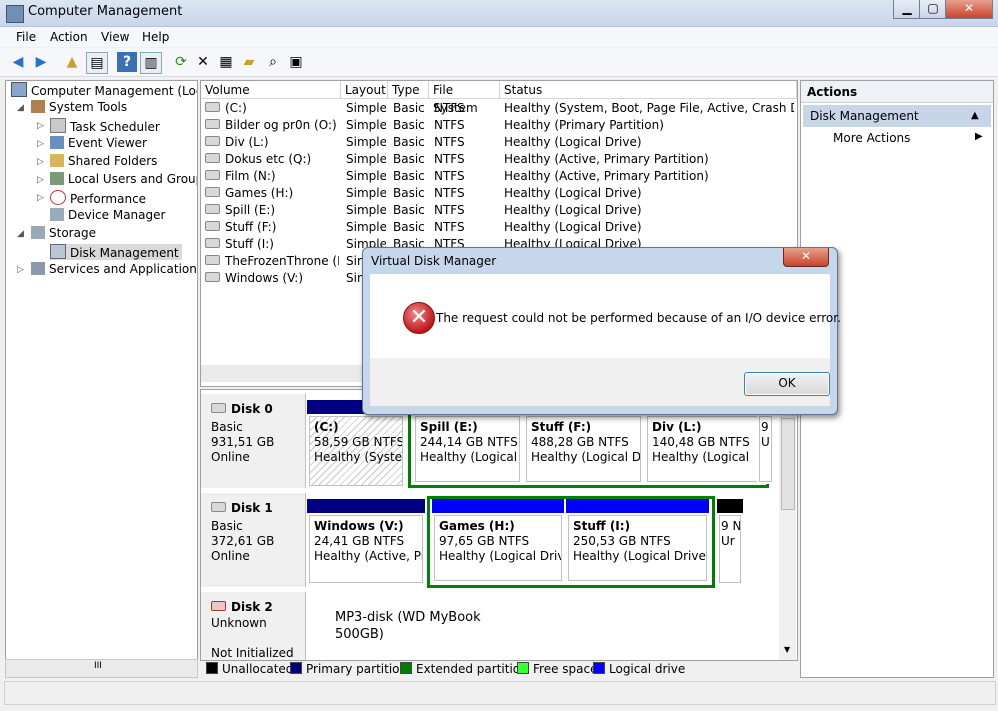 The height and width of the screenshot is (711, 998). I want to click on export-icon: ▣, so click(296, 62).